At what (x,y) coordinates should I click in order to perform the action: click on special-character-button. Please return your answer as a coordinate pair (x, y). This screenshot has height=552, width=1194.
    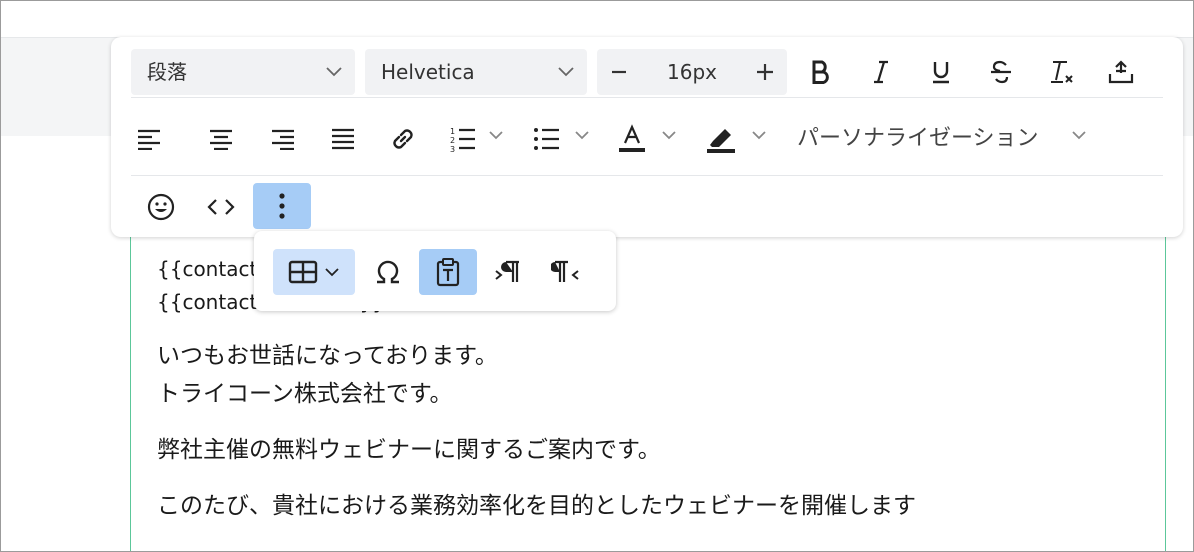
    Looking at the image, I should click on (388, 272).